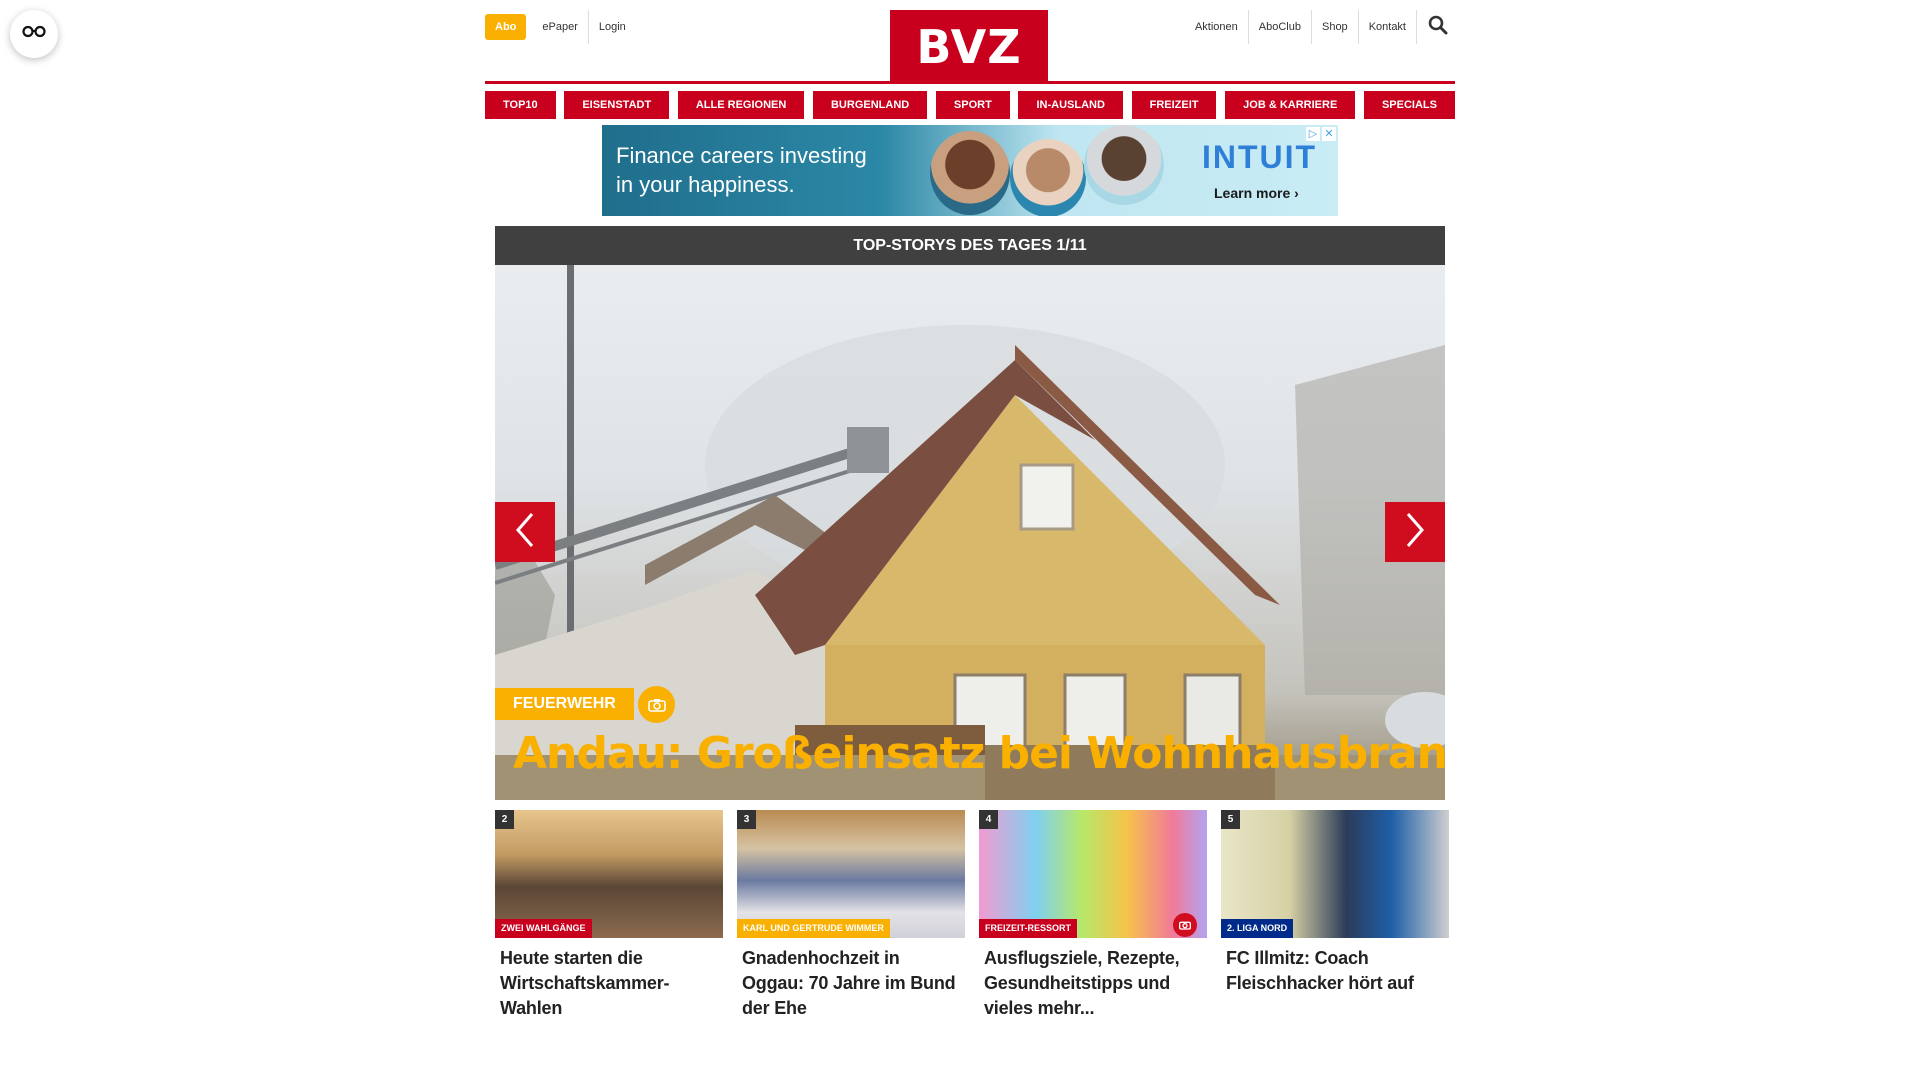 Image resolution: width=1920 pixels, height=1080 pixels. What do you see at coordinates (1280, 27) in the screenshot?
I see `aboclub-link: AboClub` at bounding box center [1280, 27].